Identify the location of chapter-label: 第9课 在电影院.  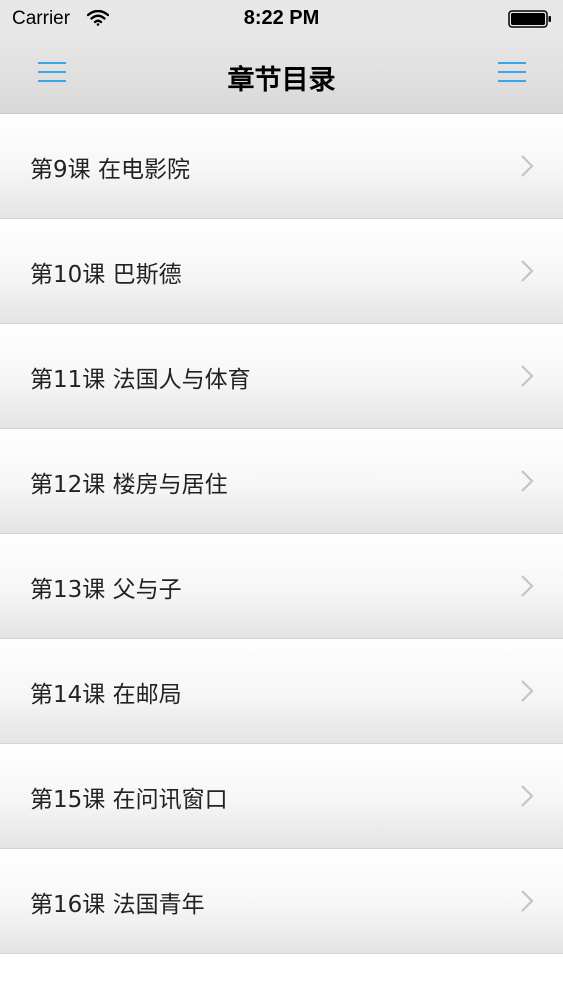
(110, 170).